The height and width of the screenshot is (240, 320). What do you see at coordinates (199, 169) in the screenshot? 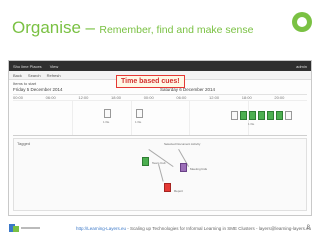
I see `document-caption: Meeting bids` at bounding box center [199, 169].